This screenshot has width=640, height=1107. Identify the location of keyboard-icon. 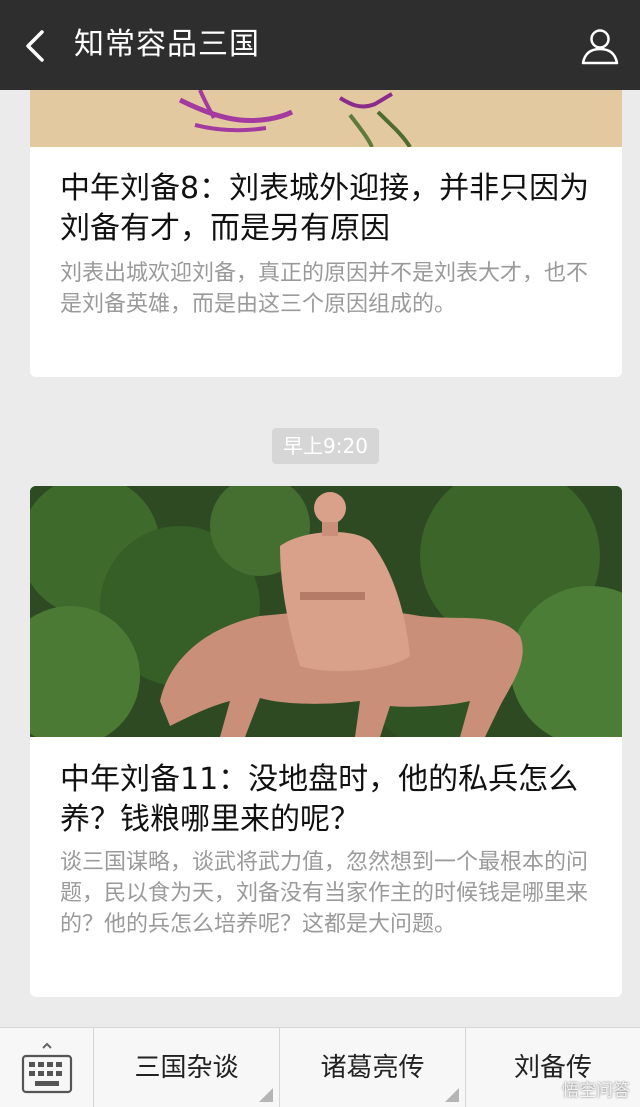
(47, 1068).